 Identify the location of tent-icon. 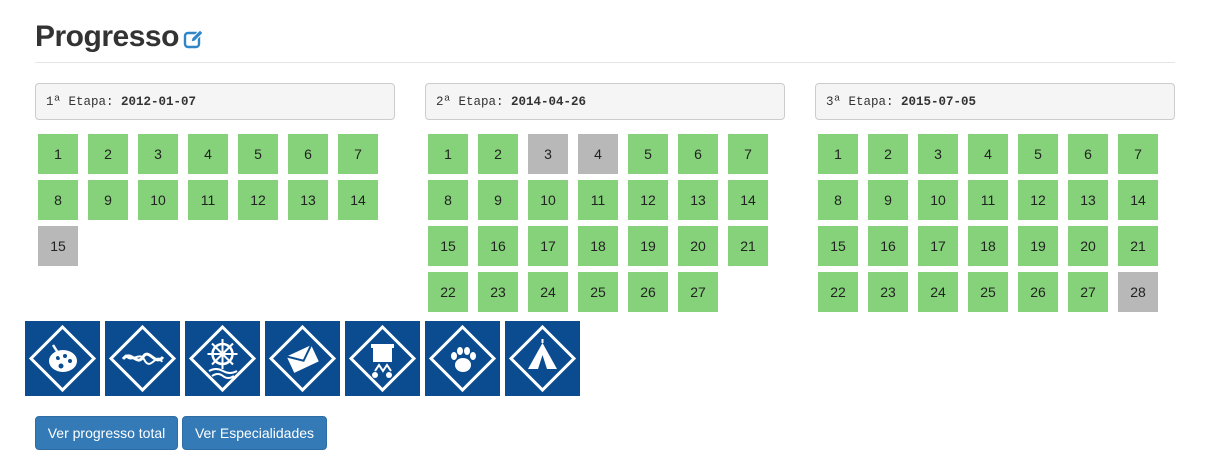
(542, 358).